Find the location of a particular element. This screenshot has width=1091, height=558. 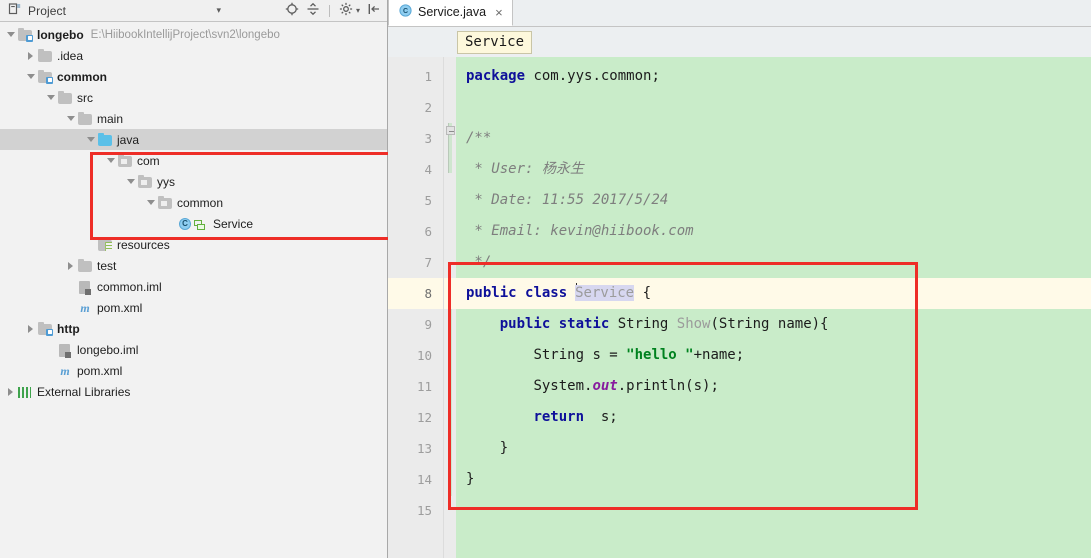

tree-node-java: java is located at coordinates (193, 139).